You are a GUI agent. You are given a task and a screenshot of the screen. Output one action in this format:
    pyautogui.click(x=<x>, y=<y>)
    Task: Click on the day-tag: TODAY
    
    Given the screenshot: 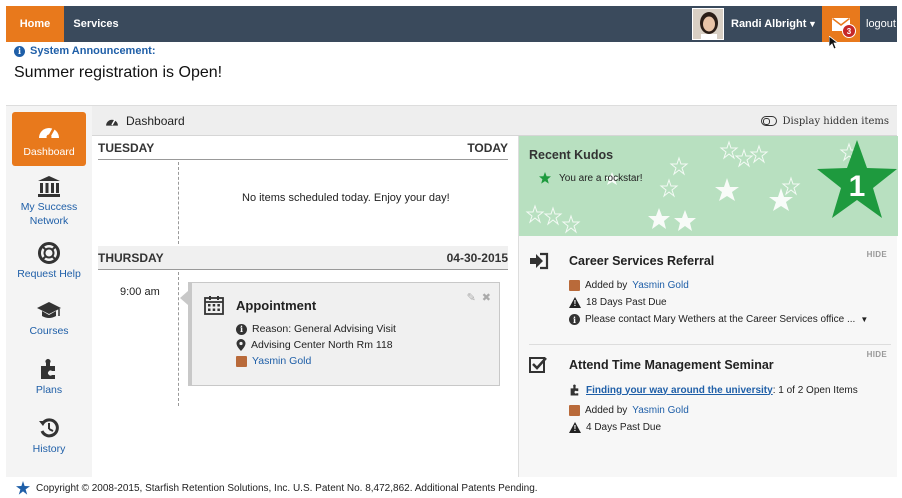 What is the action you would take?
    pyautogui.click(x=487, y=147)
    